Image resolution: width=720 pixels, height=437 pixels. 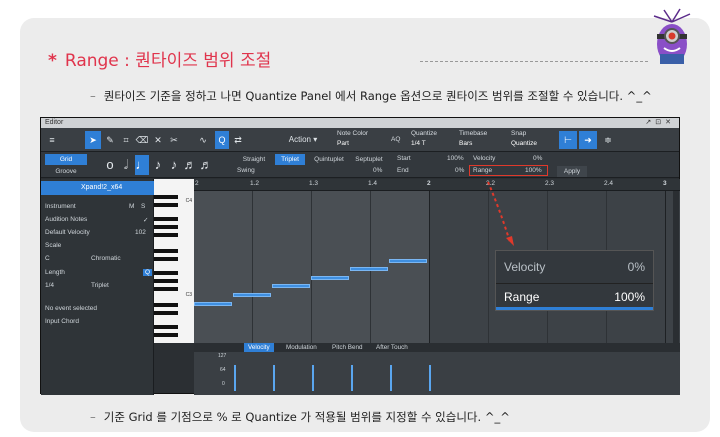 I want to click on quarter-note-icon: ♩, so click(x=142, y=165).